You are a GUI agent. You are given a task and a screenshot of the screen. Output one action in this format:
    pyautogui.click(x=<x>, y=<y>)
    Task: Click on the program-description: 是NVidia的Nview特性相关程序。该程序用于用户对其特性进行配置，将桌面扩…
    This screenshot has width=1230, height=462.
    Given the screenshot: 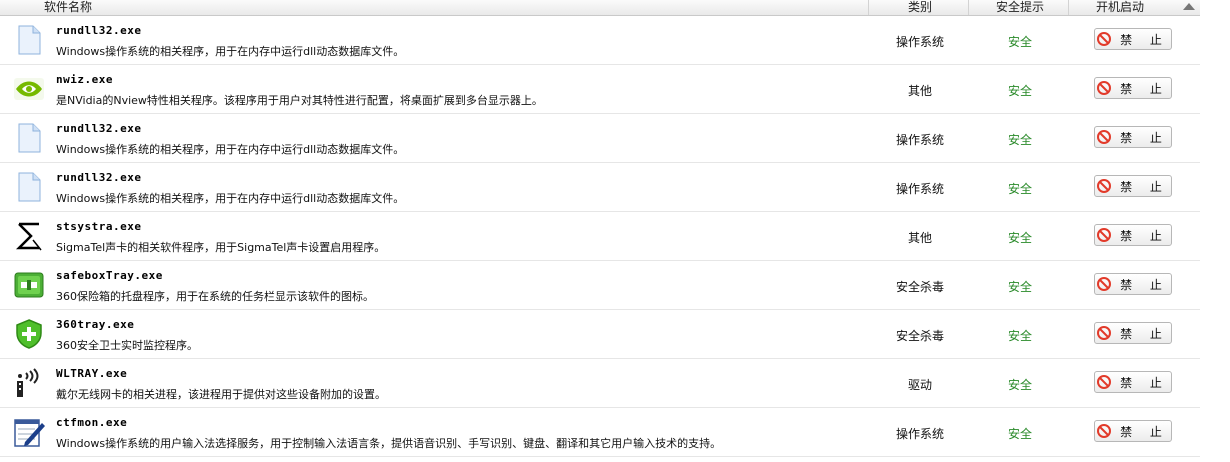 What is the action you would take?
    pyautogui.click(x=299, y=100)
    